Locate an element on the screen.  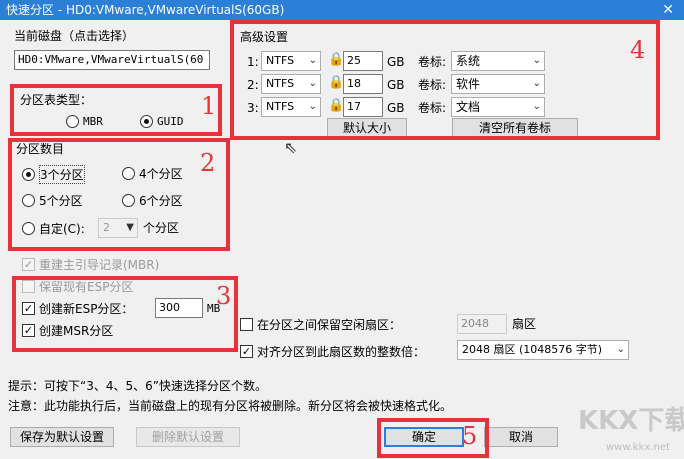
disk-selector: HD0:VMware,VMwareVirtualS(60 is located at coordinates (112, 60).